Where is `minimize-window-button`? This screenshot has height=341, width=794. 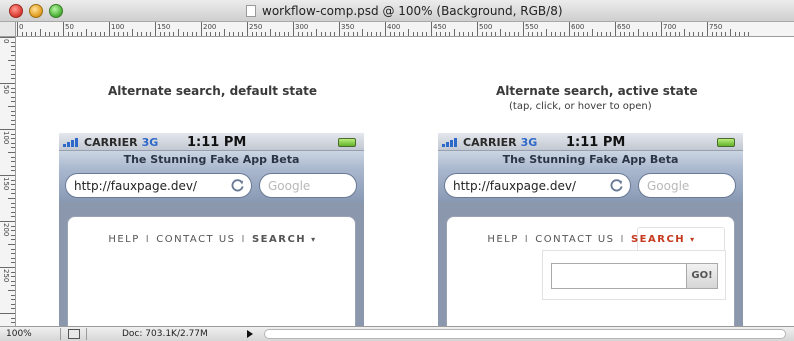 minimize-window-button is located at coordinates (36, 11).